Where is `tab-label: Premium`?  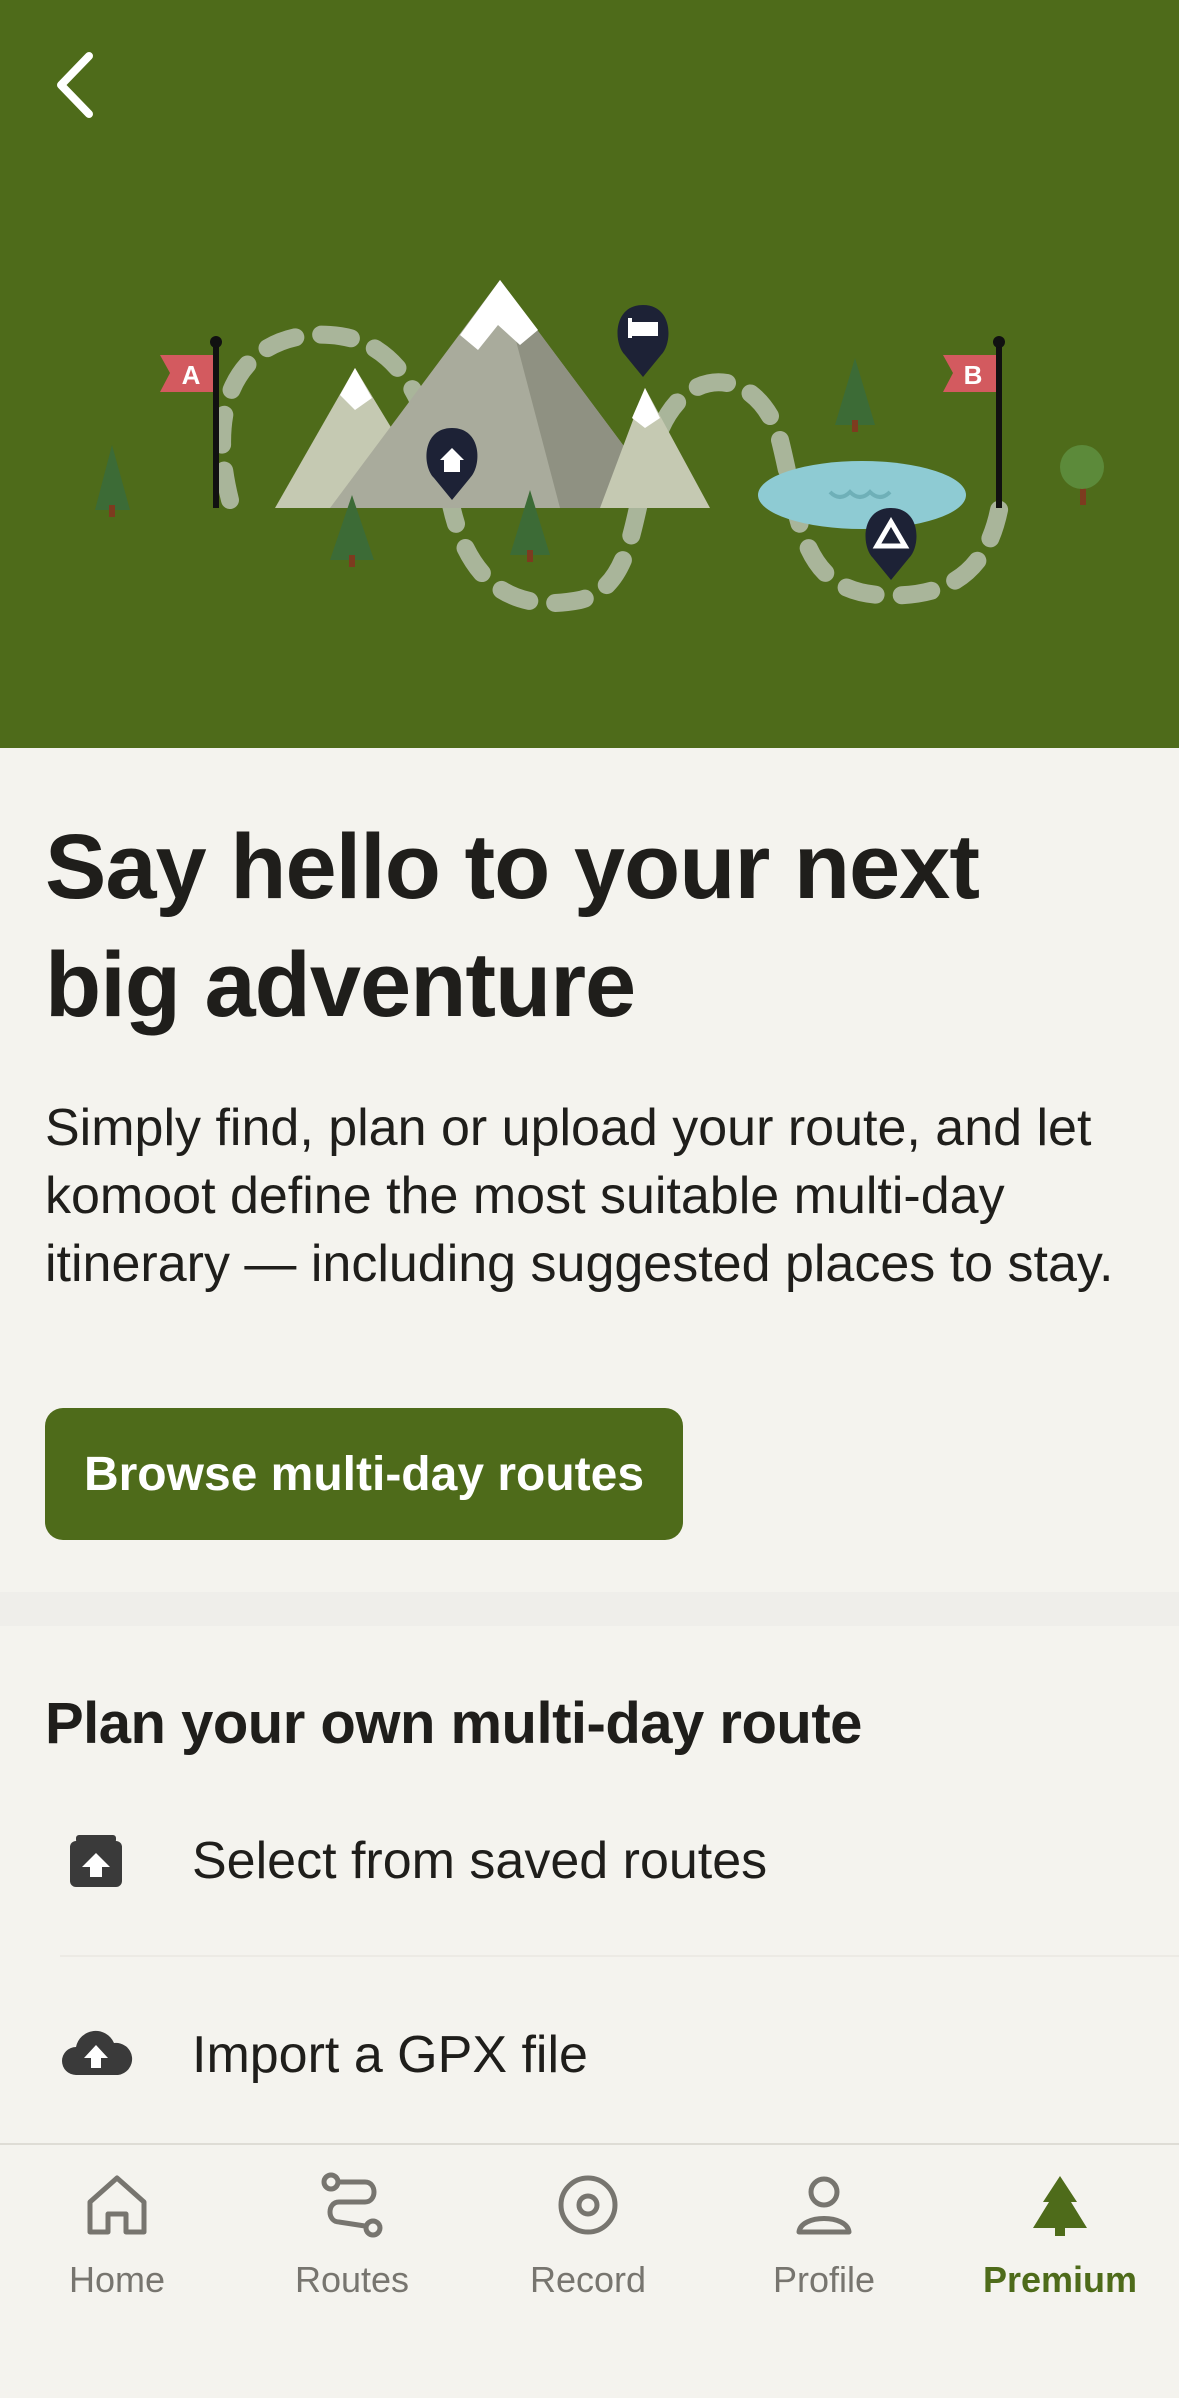
tab-label: Premium is located at coordinates (1060, 2279).